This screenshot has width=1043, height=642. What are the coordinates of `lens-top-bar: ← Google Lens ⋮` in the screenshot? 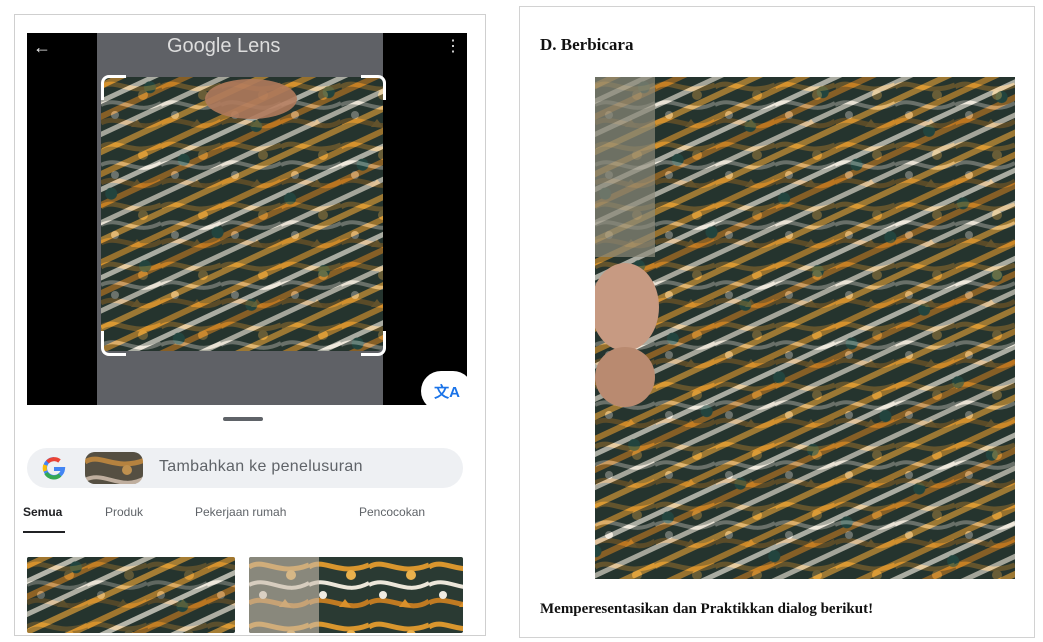 It's located at (247, 53).